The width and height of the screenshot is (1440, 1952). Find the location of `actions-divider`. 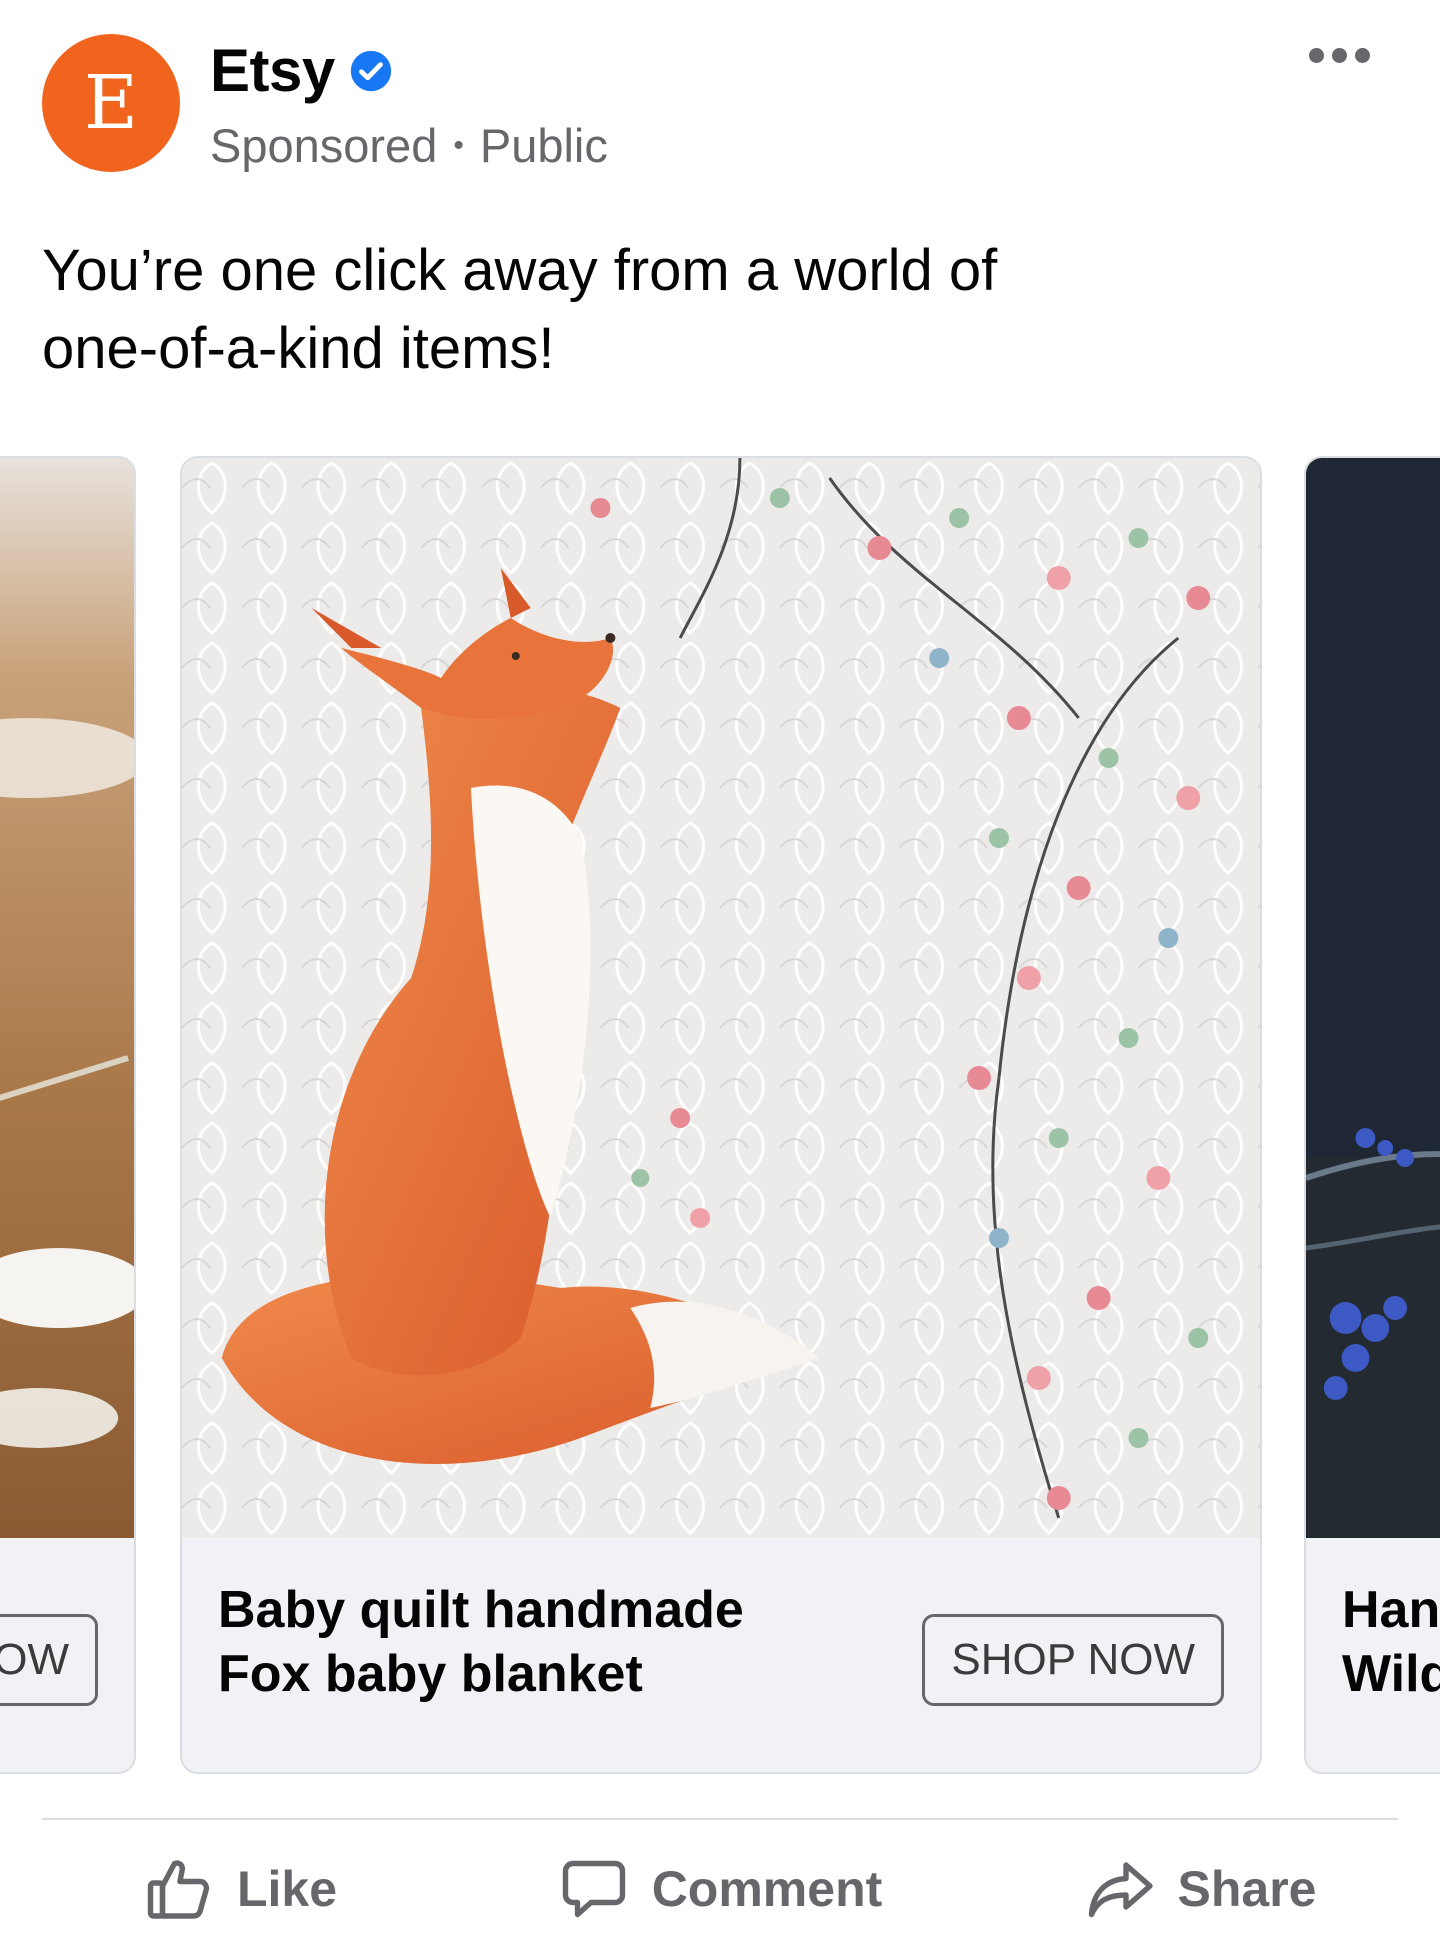

actions-divider is located at coordinates (720, 1819).